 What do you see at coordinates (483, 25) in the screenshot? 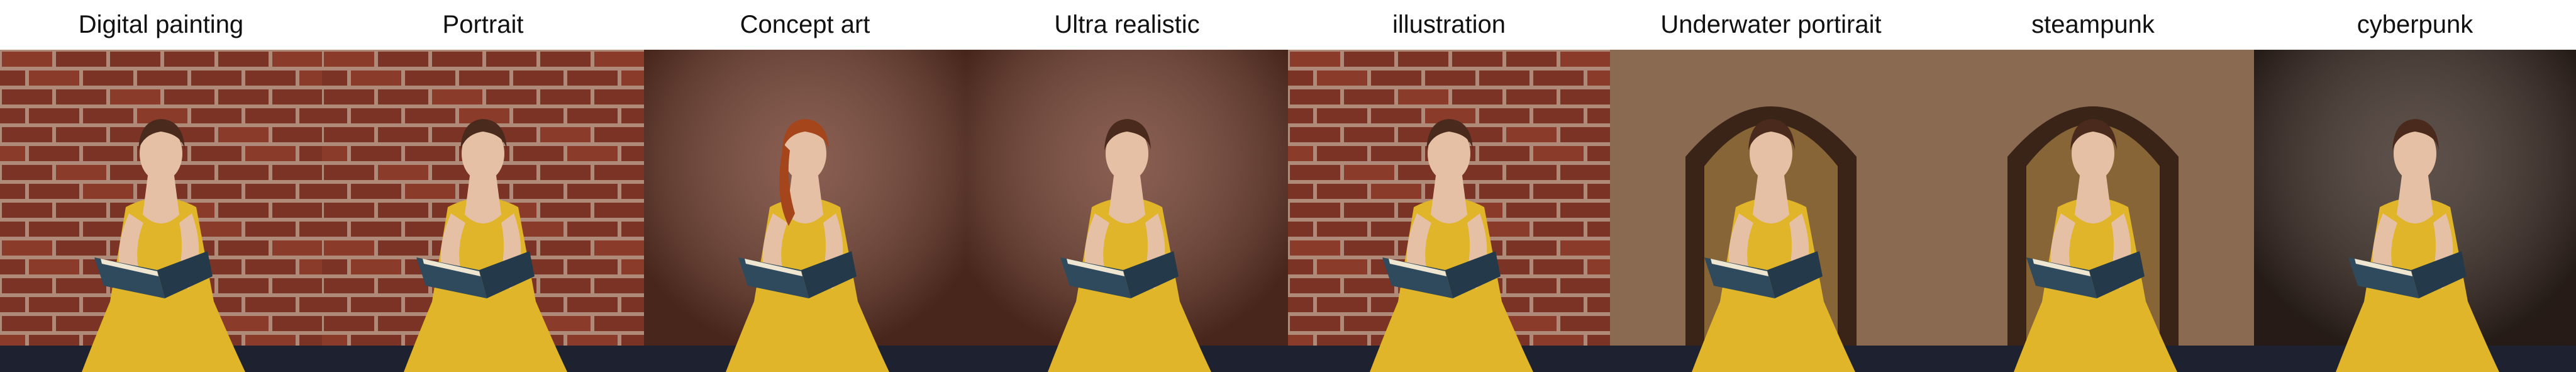
I see `panel-caption: Portrait` at bounding box center [483, 25].